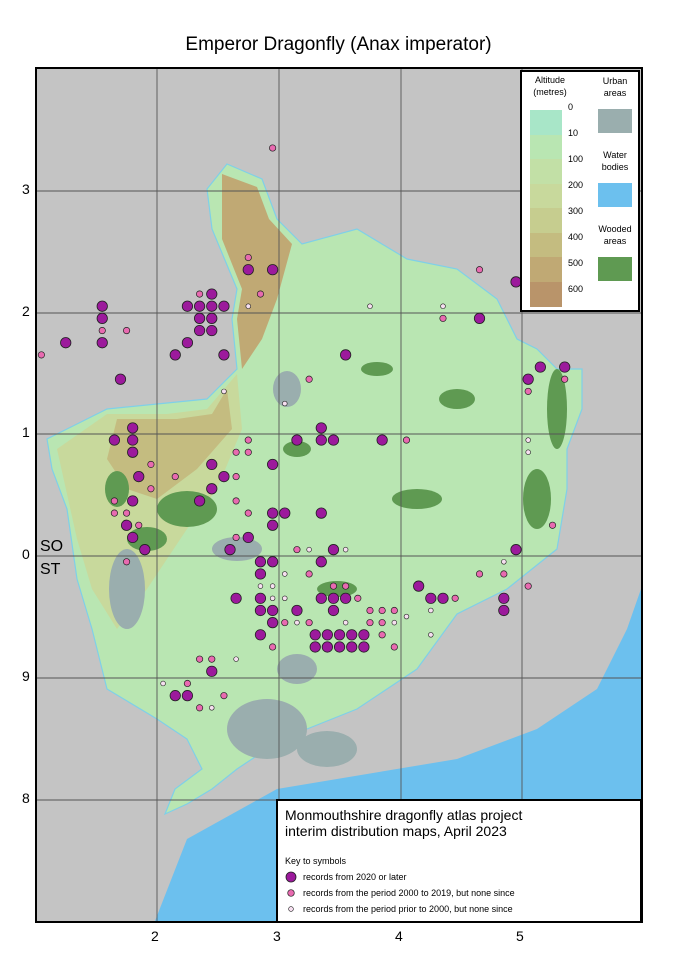  What do you see at coordinates (615, 241) in the screenshot?
I see `wooded-label: areas` at bounding box center [615, 241].